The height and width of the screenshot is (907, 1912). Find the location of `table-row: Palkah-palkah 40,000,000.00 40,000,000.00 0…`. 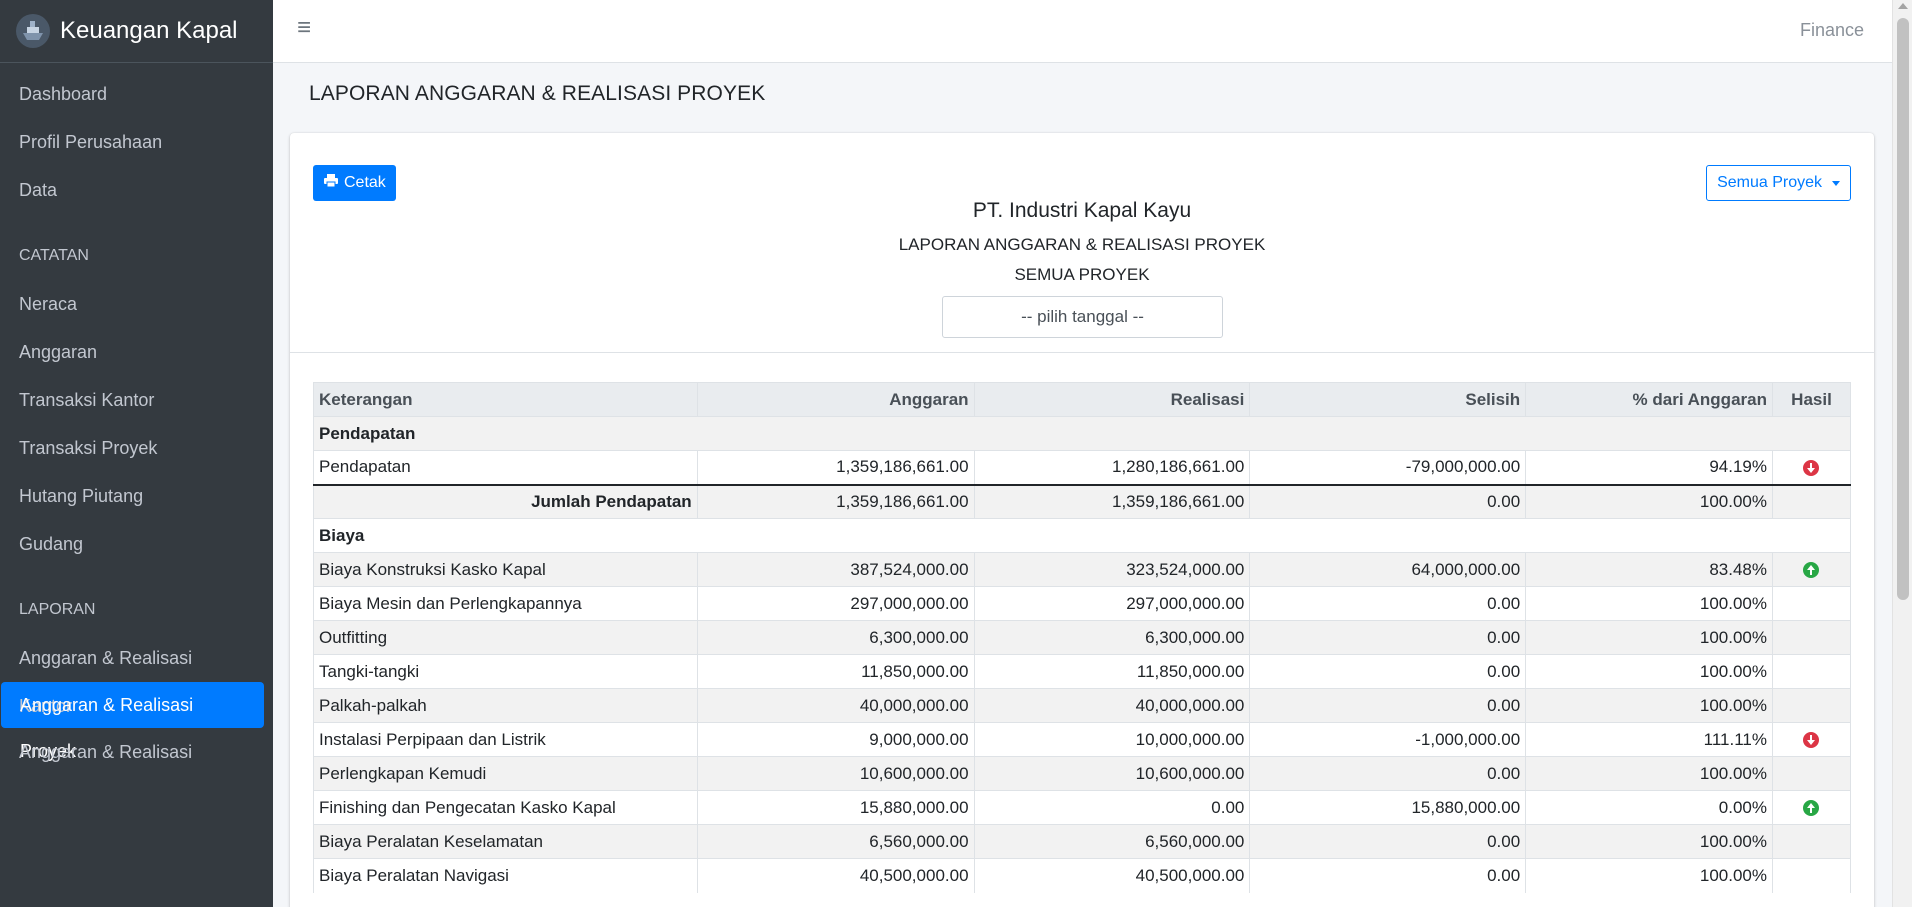

table-row: Palkah-palkah 40,000,000.00 40,000,000.00 0… is located at coordinates (1082, 705).